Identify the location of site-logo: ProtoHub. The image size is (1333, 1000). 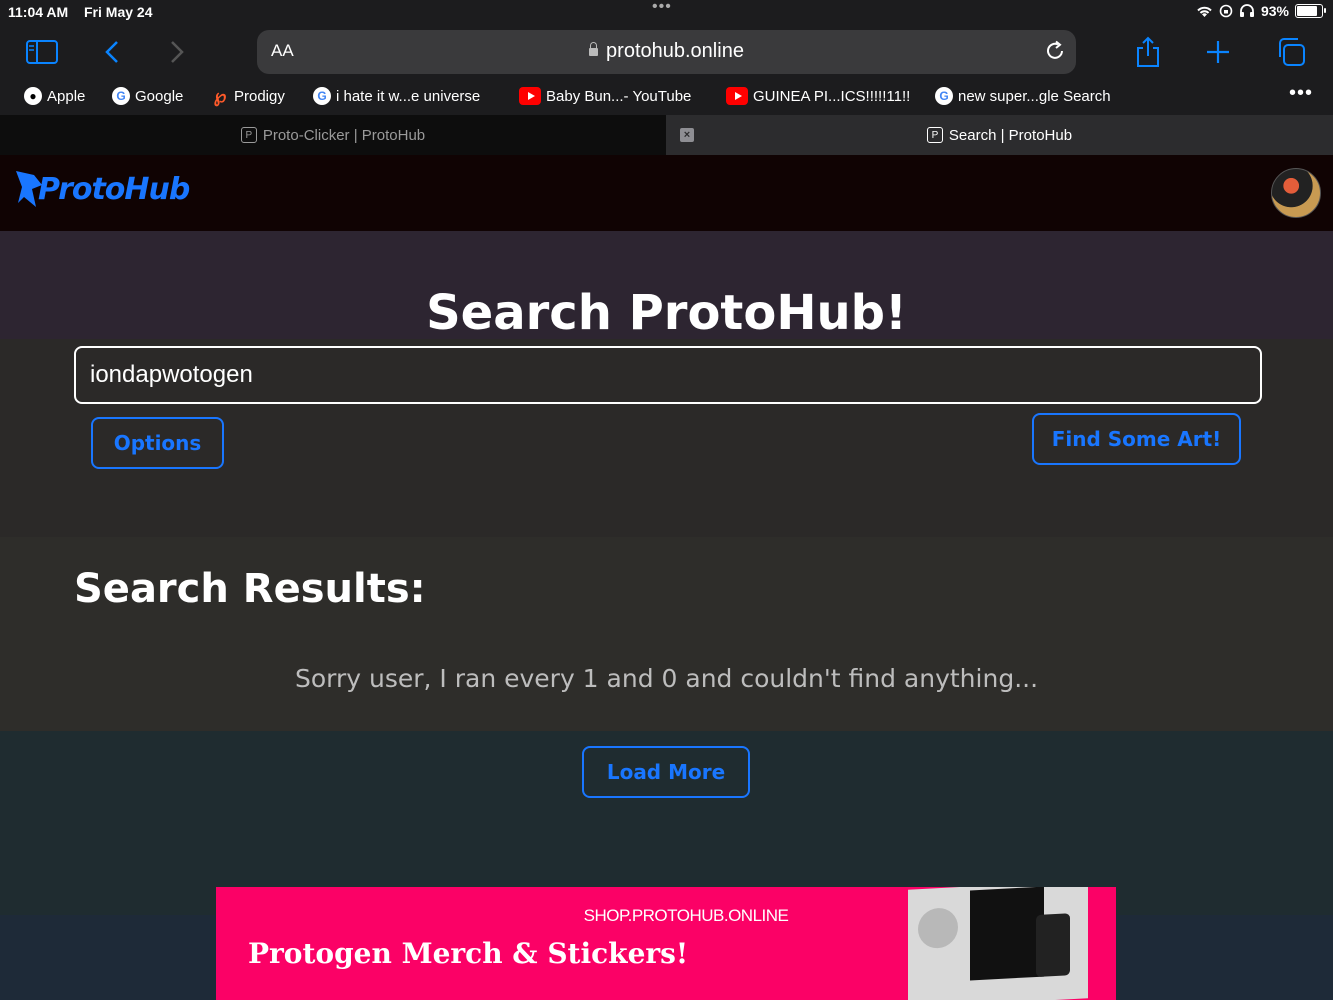
(102, 189).